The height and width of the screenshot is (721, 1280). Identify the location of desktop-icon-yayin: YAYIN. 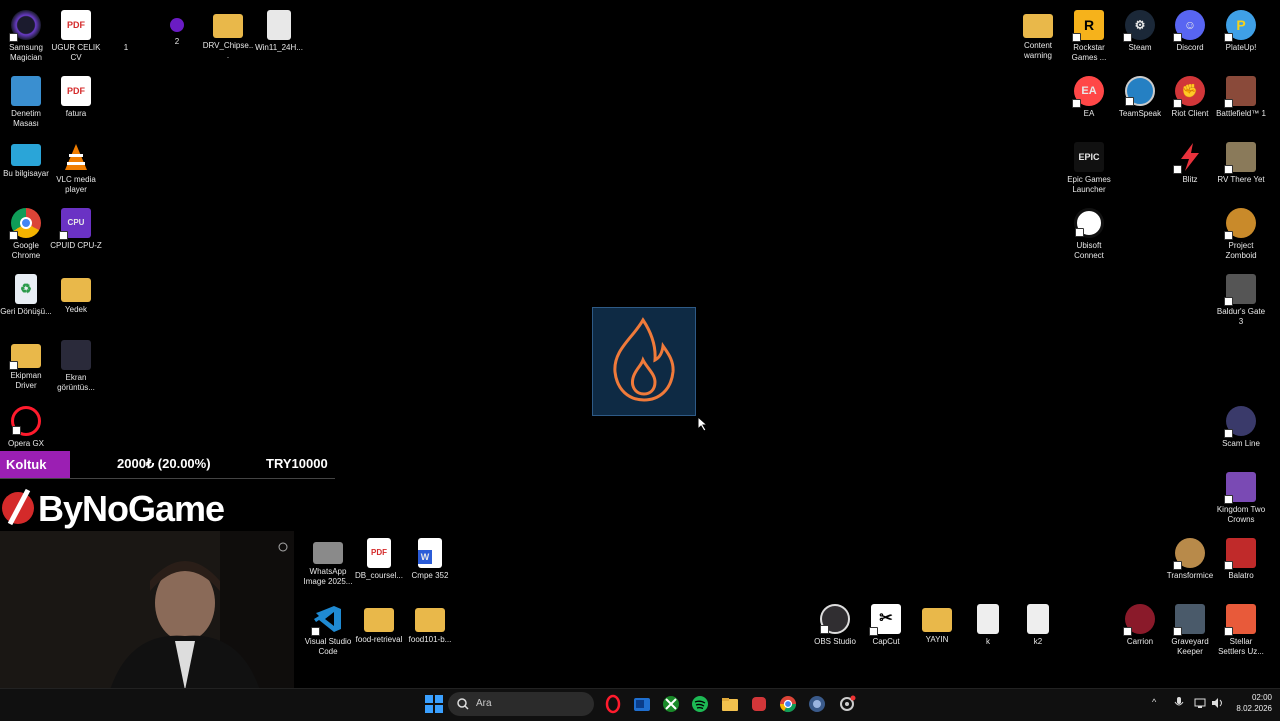
(937, 621).